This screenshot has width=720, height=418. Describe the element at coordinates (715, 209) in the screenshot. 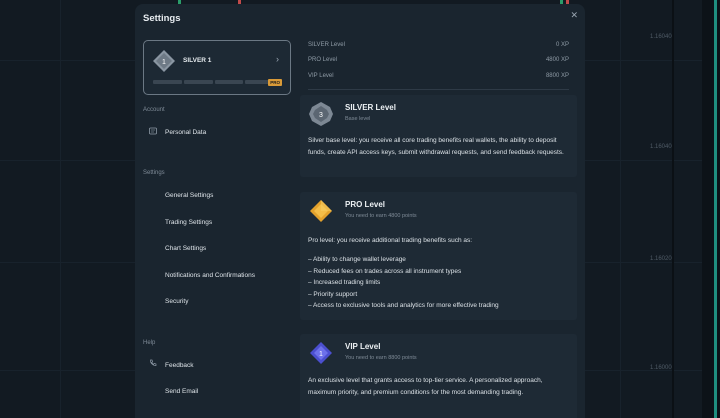

I see `price-axis-indicator` at that location.